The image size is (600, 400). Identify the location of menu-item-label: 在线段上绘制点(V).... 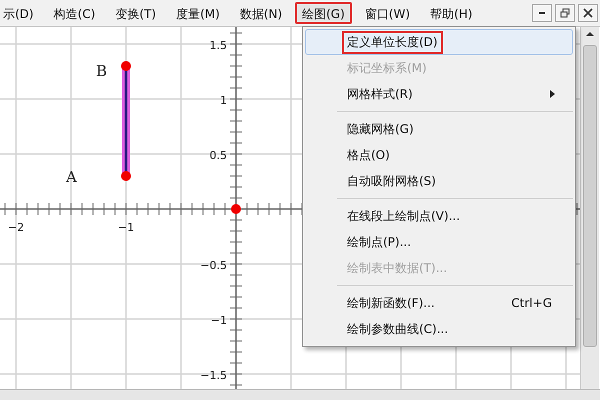
(404, 216).